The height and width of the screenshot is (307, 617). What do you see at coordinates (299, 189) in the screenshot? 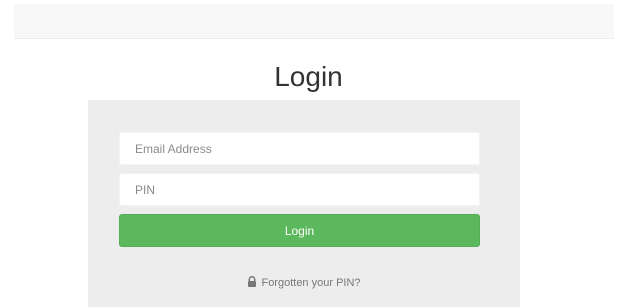
I see `pin-field` at bounding box center [299, 189].